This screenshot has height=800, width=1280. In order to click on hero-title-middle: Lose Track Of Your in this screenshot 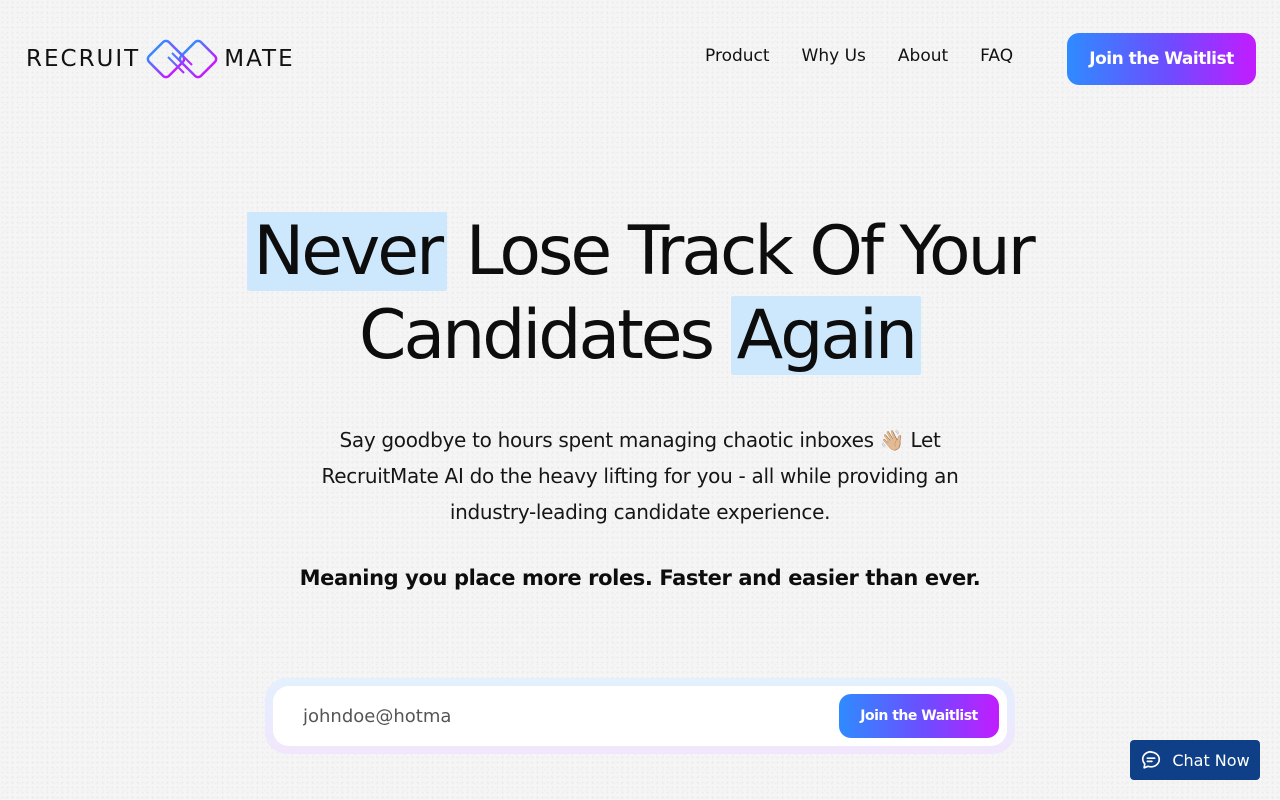, I will do `click(750, 251)`.